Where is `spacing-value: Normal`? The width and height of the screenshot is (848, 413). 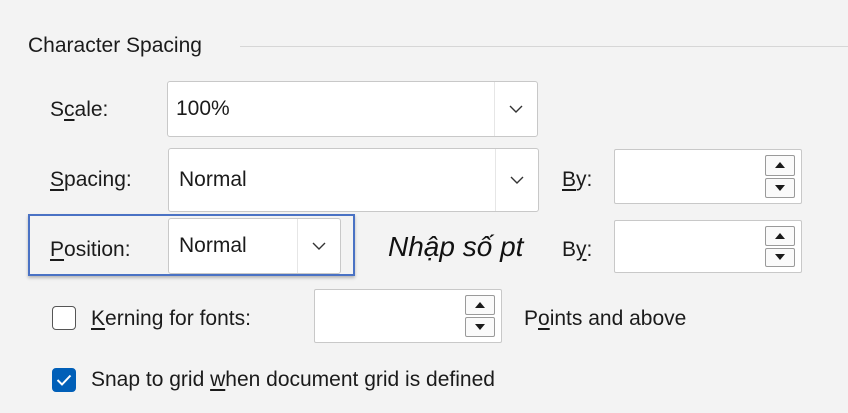
spacing-value: Normal is located at coordinates (213, 179).